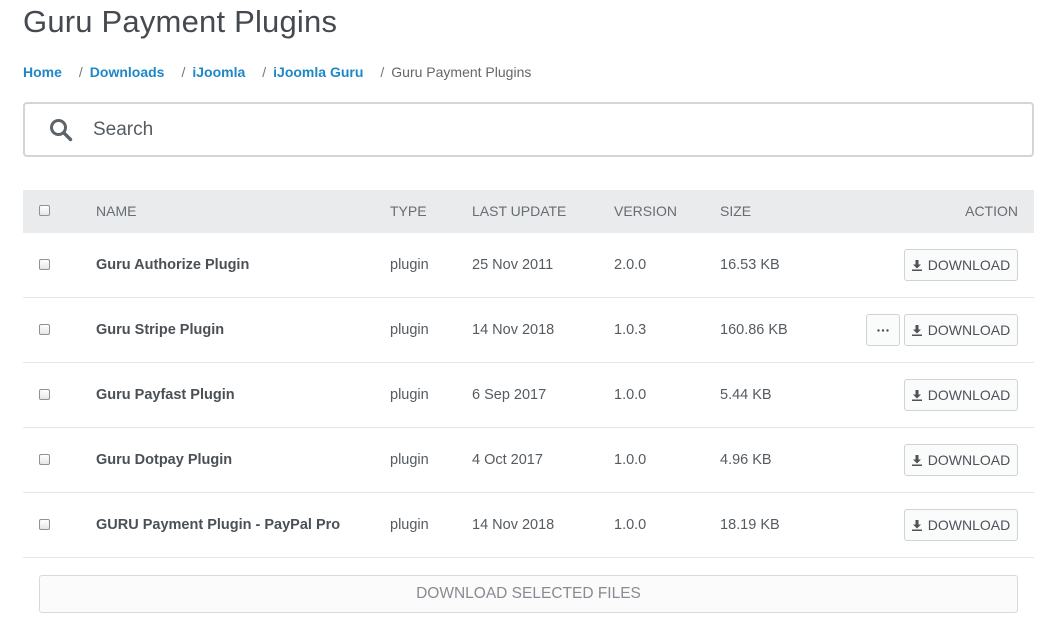 The height and width of the screenshot is (629, 1055). What do you see at coordinates (528, 594) in the screenshot?
I see `download-selected-button: DOWNLOAD SELECTED FILES` at bounding box center [528, 594].